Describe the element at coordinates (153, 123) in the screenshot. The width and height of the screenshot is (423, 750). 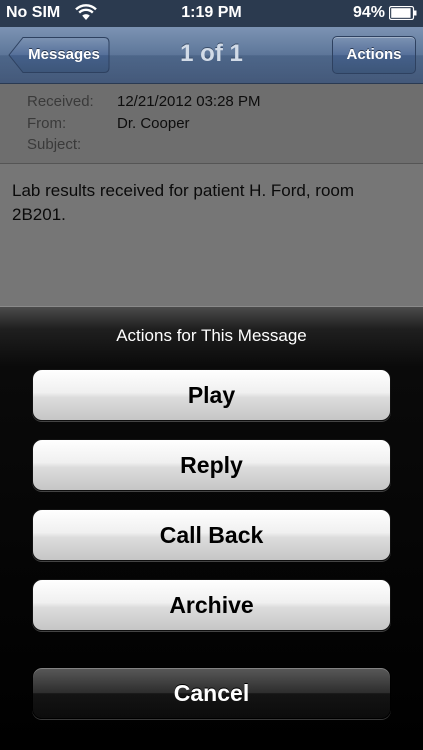
I see `from-value: Dr. Cooper` at that location.